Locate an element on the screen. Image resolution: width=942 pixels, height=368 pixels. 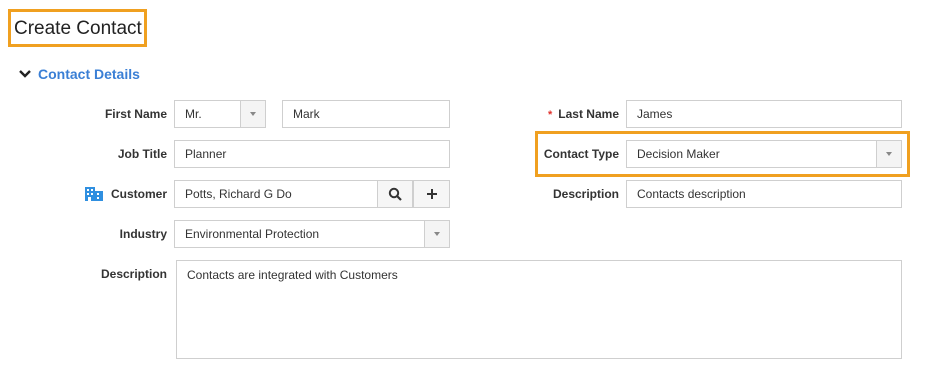
customer-search-button is located at coordinates (395, 194).